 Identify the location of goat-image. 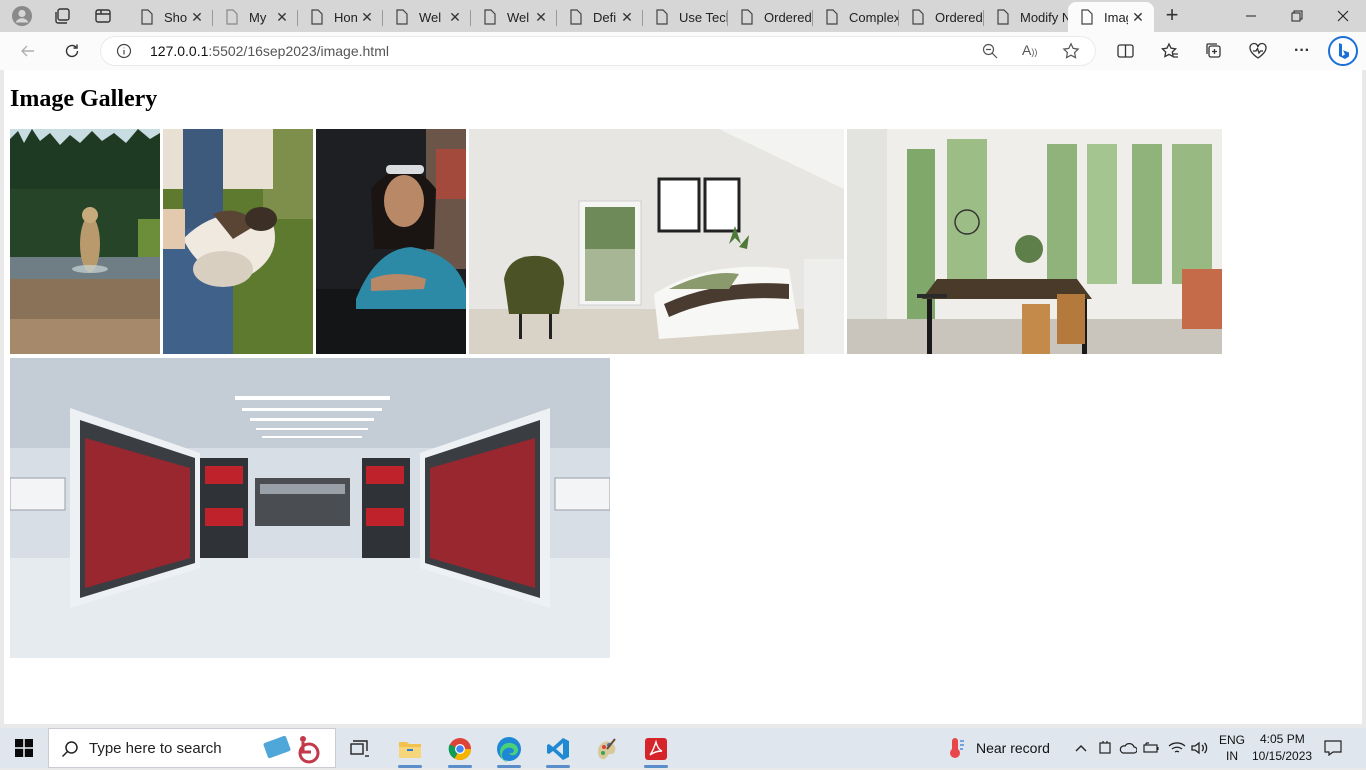
(238, 241).